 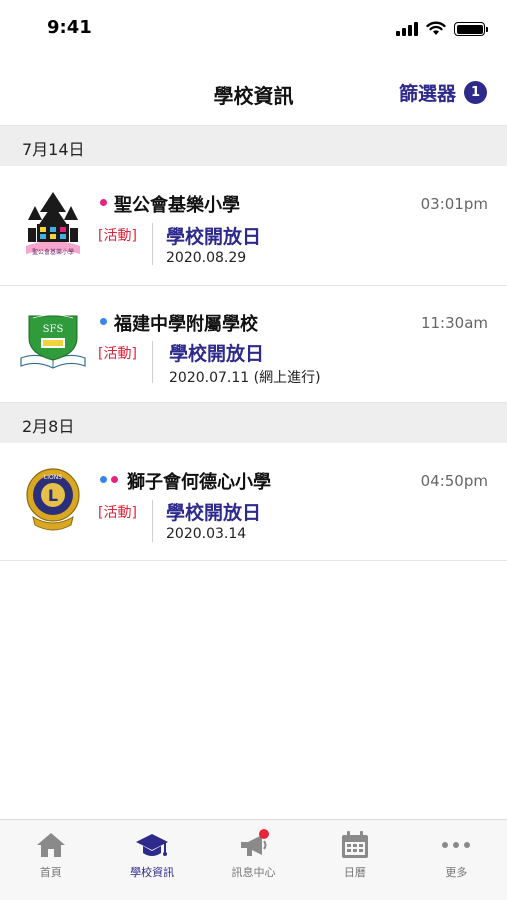 I want to click on status-icons, so click(x=442, y=28).